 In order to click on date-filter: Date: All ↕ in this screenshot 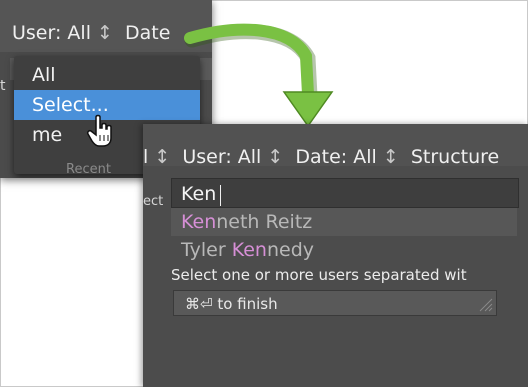, I will do `click(346, 157)`.